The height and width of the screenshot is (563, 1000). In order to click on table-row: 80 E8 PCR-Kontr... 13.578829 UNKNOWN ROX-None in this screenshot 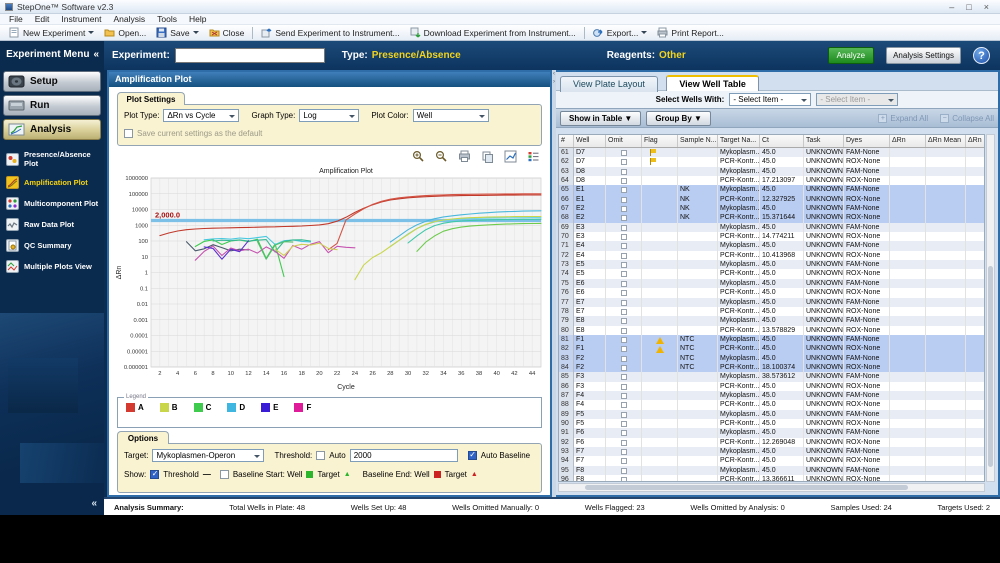, I will do `click(771, 330)`.